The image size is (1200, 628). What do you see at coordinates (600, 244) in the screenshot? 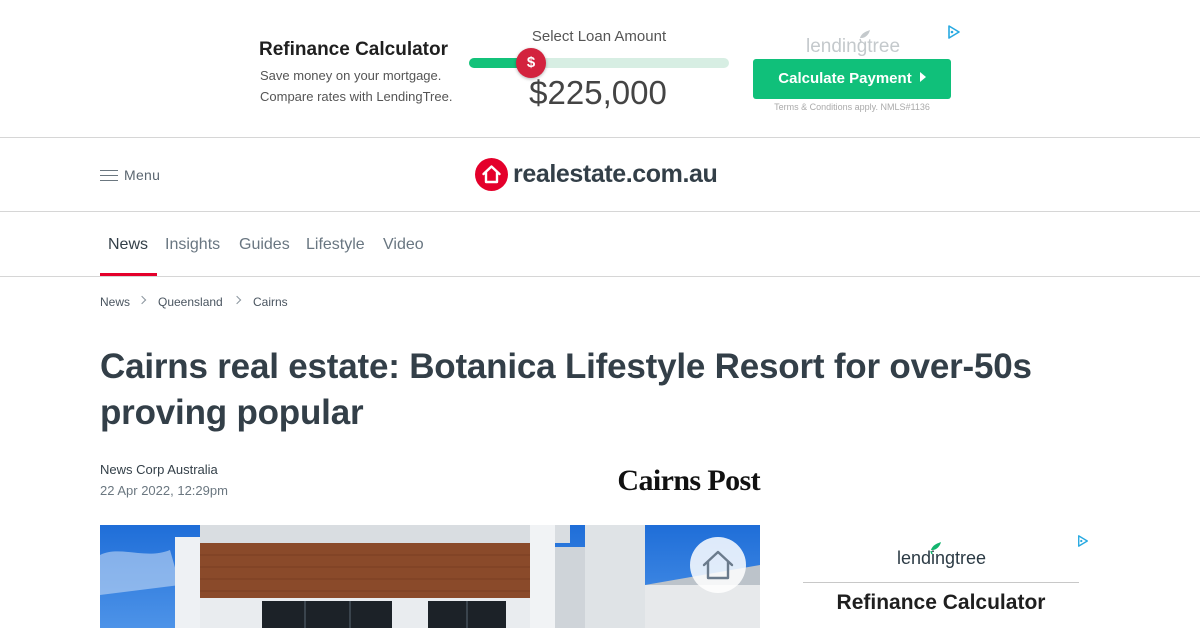
I see `section-nav: News Insights Guides Lifestyle Video` at bounding box center [600, 244].